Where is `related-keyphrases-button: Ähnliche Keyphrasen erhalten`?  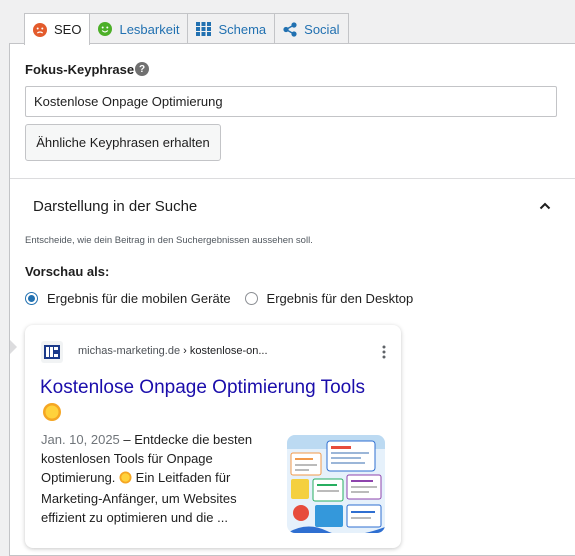
related-keyphrases-button: Ähnliche Keyphrasen erhalten is located at coordinates (123, 142).